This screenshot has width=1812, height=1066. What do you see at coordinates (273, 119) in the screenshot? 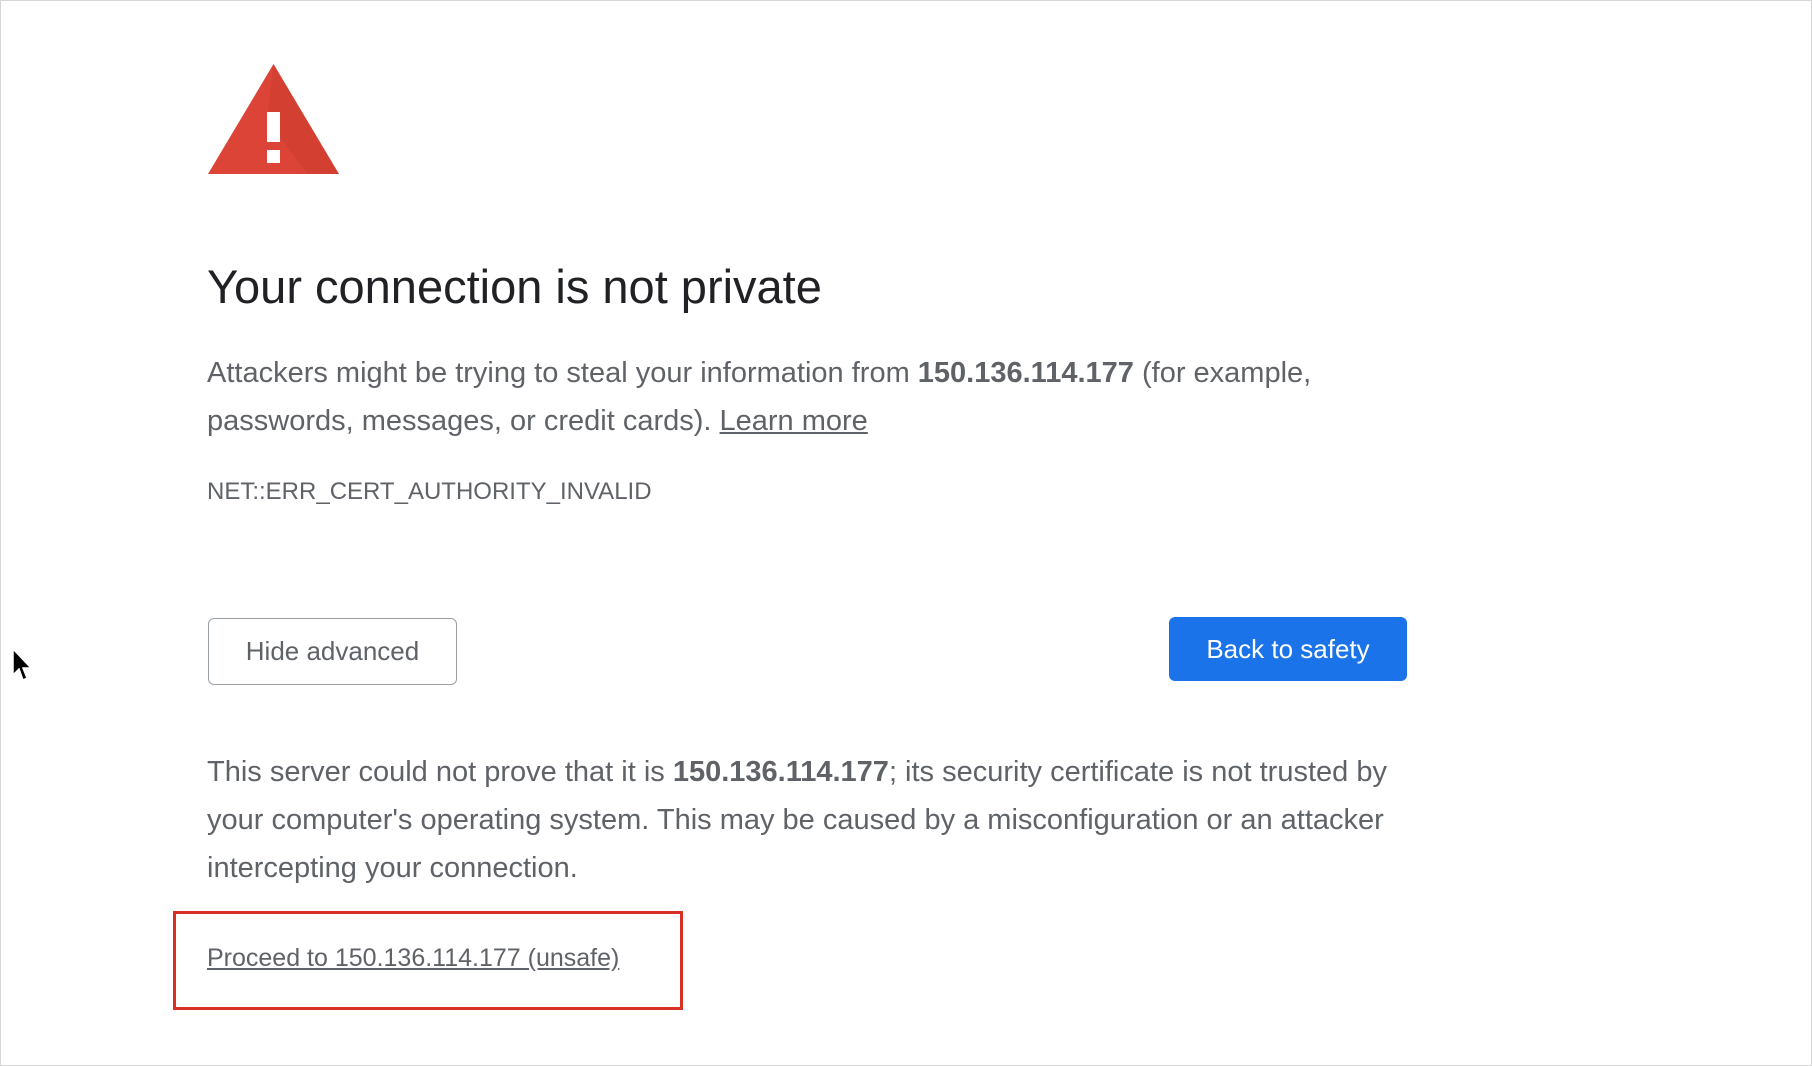
I see `warning-triangle-icon` at bounding box center [273, 119].